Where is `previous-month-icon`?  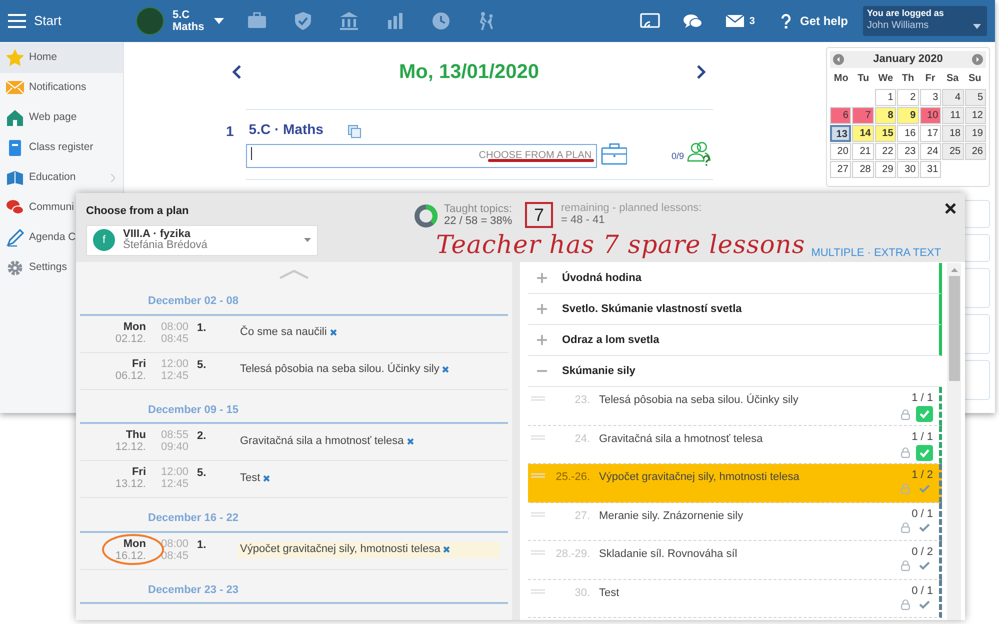
previous-month-icon is located at coordinates (838, 59).